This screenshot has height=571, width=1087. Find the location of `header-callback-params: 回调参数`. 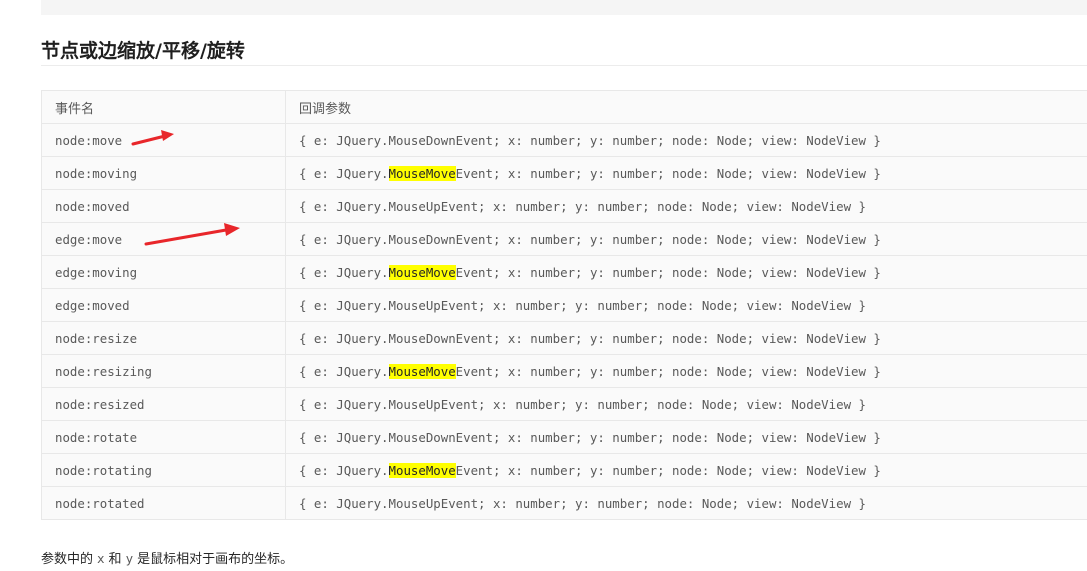

header-callback-params: 回调参数 is located at coordinates (686, 107).